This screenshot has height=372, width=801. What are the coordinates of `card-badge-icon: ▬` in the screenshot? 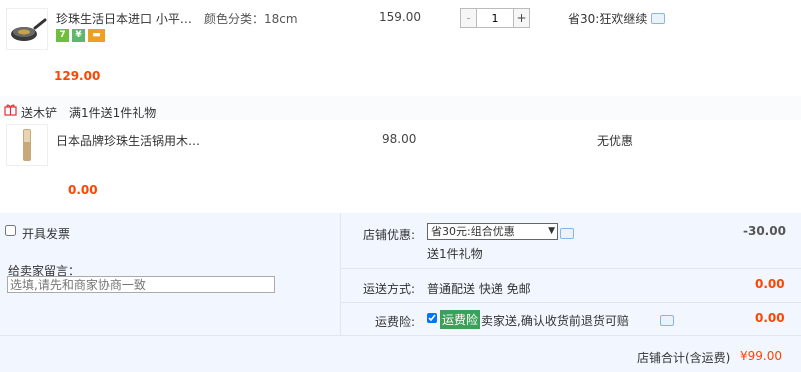 It's located at (96, 35).